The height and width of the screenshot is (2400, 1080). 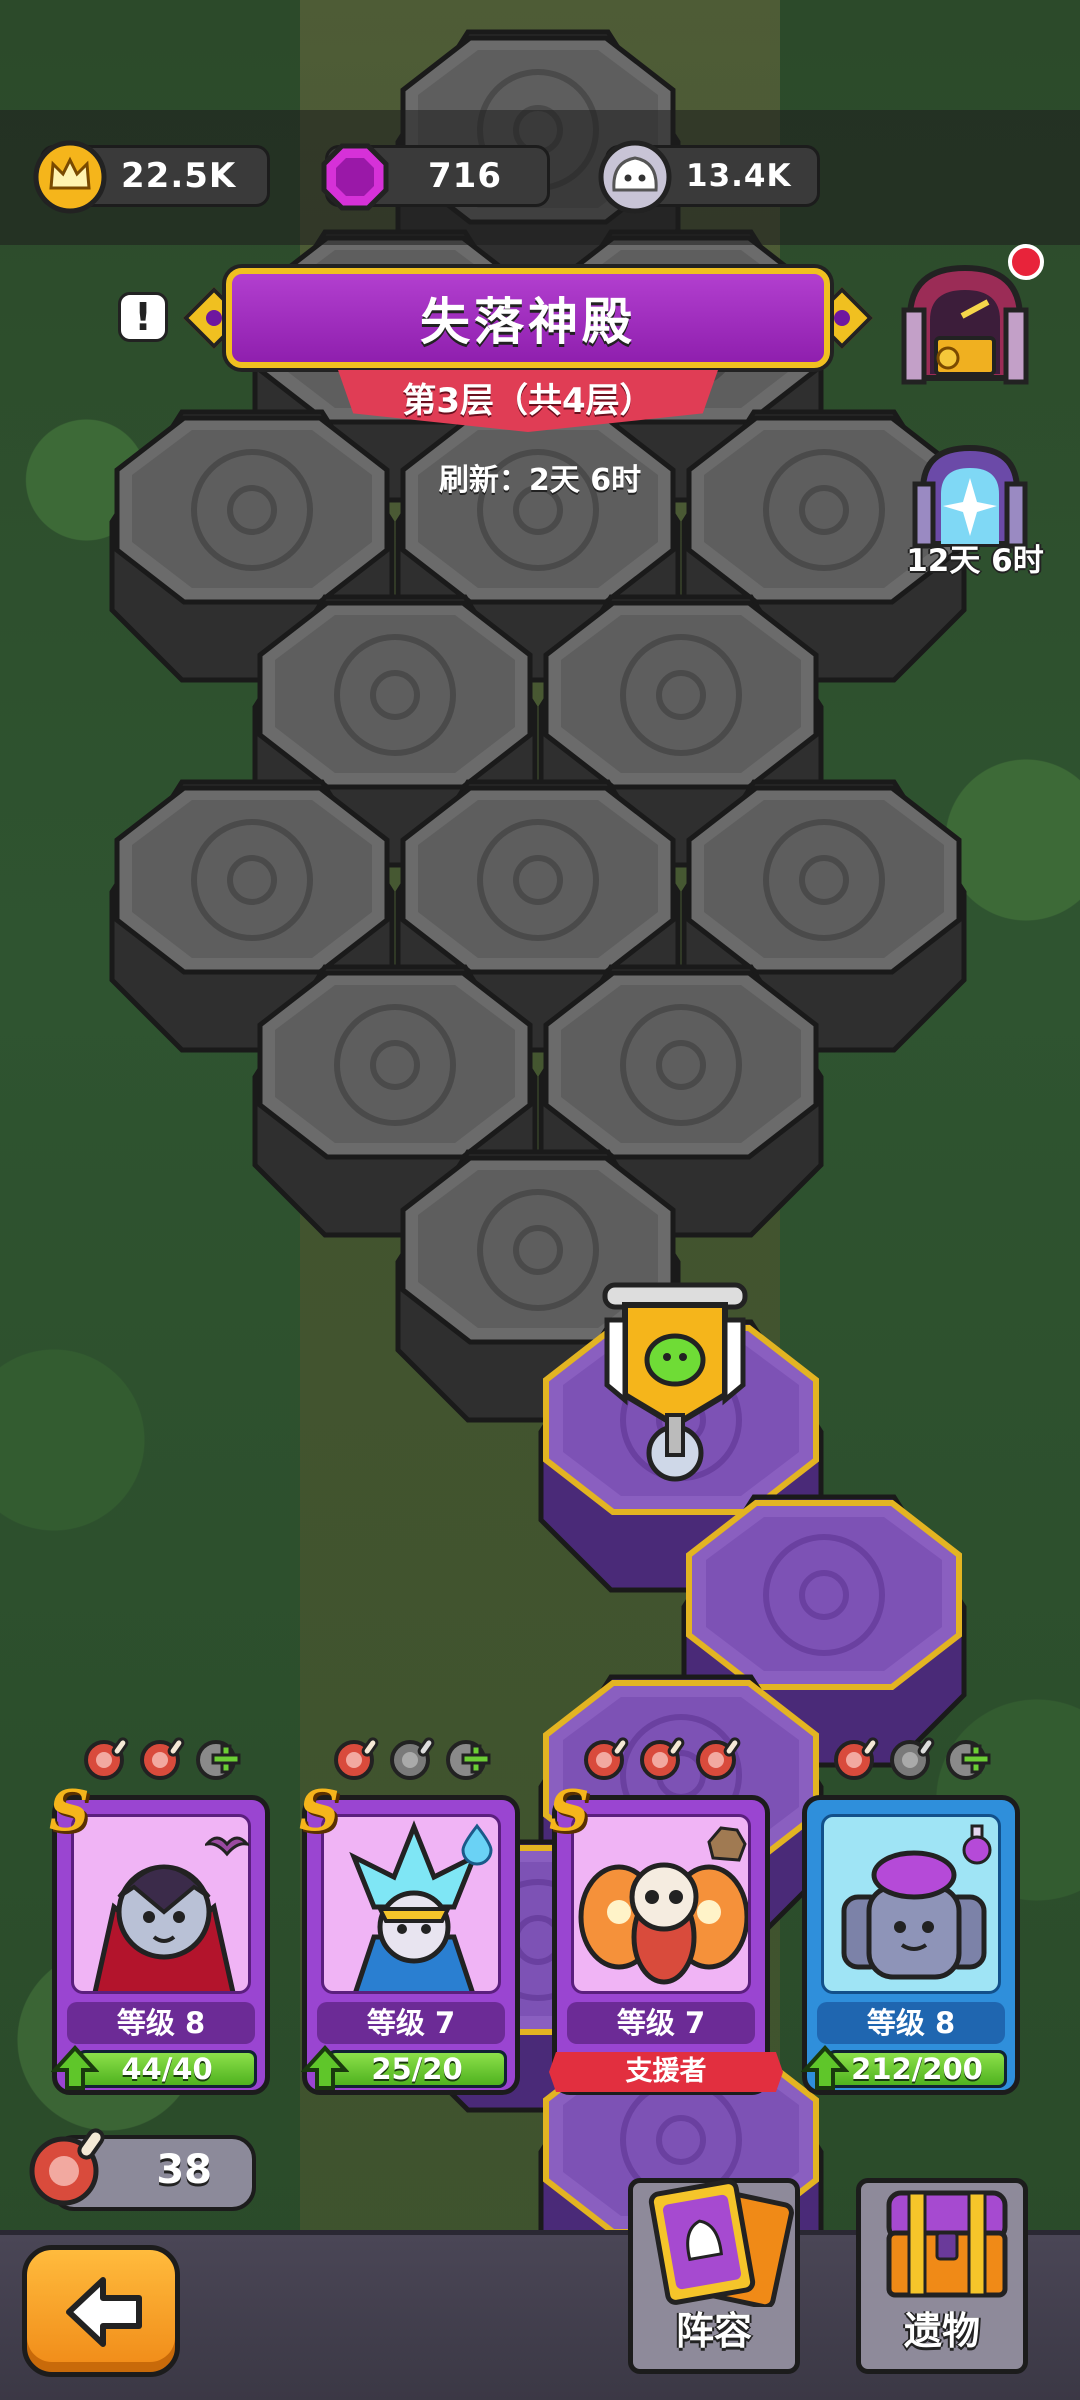 I want to click on xp-text: 44/40, so click(x=167, y=2069).